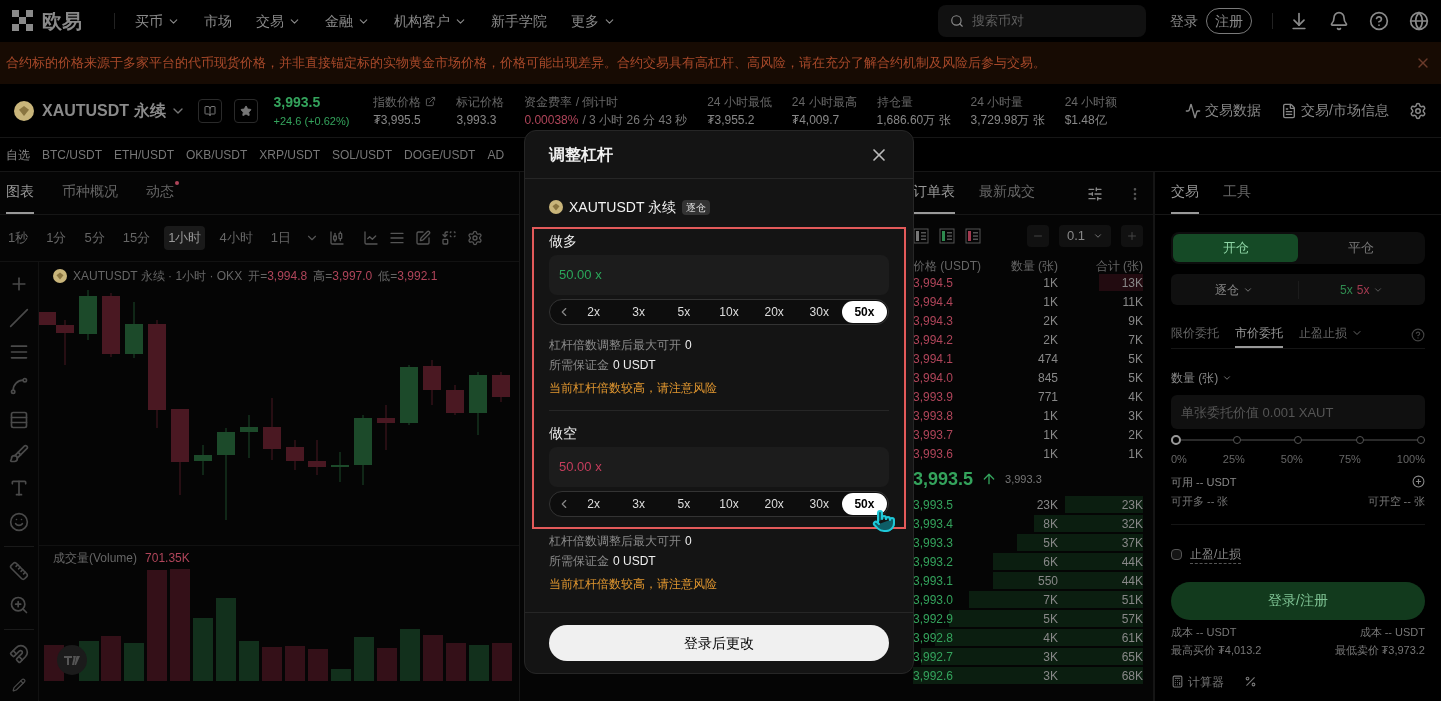  Describe the element at coordinates (1206, 681) in the screenshot. I see `calculator-link: 计算器` at that location.